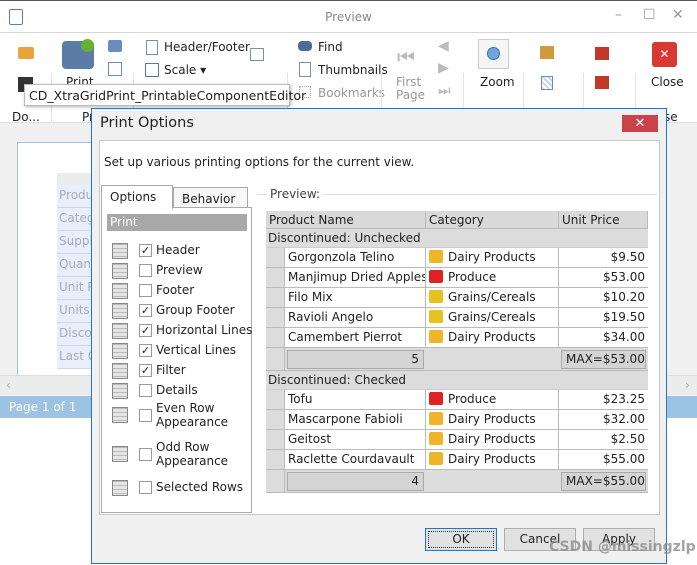  I want to click on close-preview-button: Close, so click(667, 82).